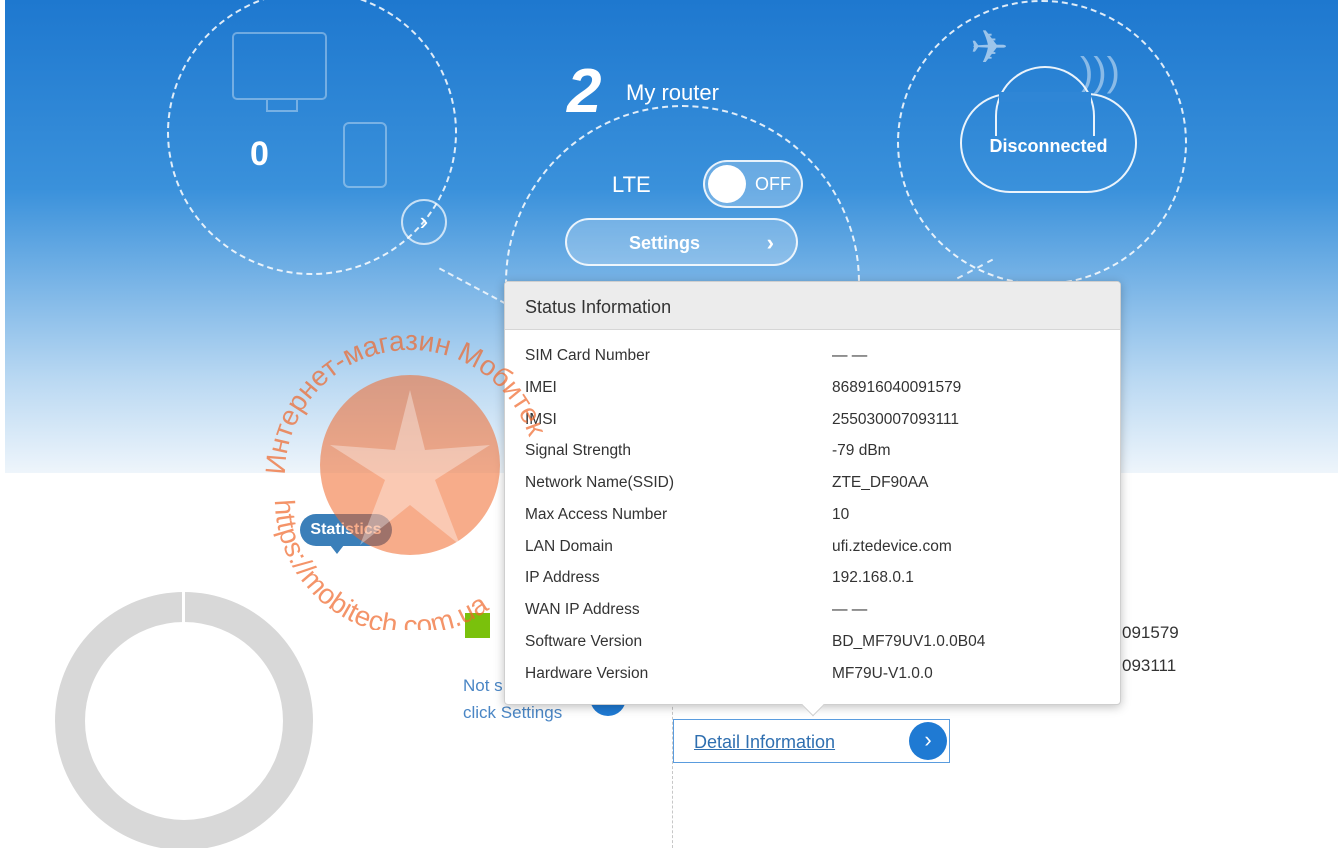 Image resolution: width=1343 pixels, height=848 pixels. I want to click on info-label: LAN Domain, so click(569, 546).